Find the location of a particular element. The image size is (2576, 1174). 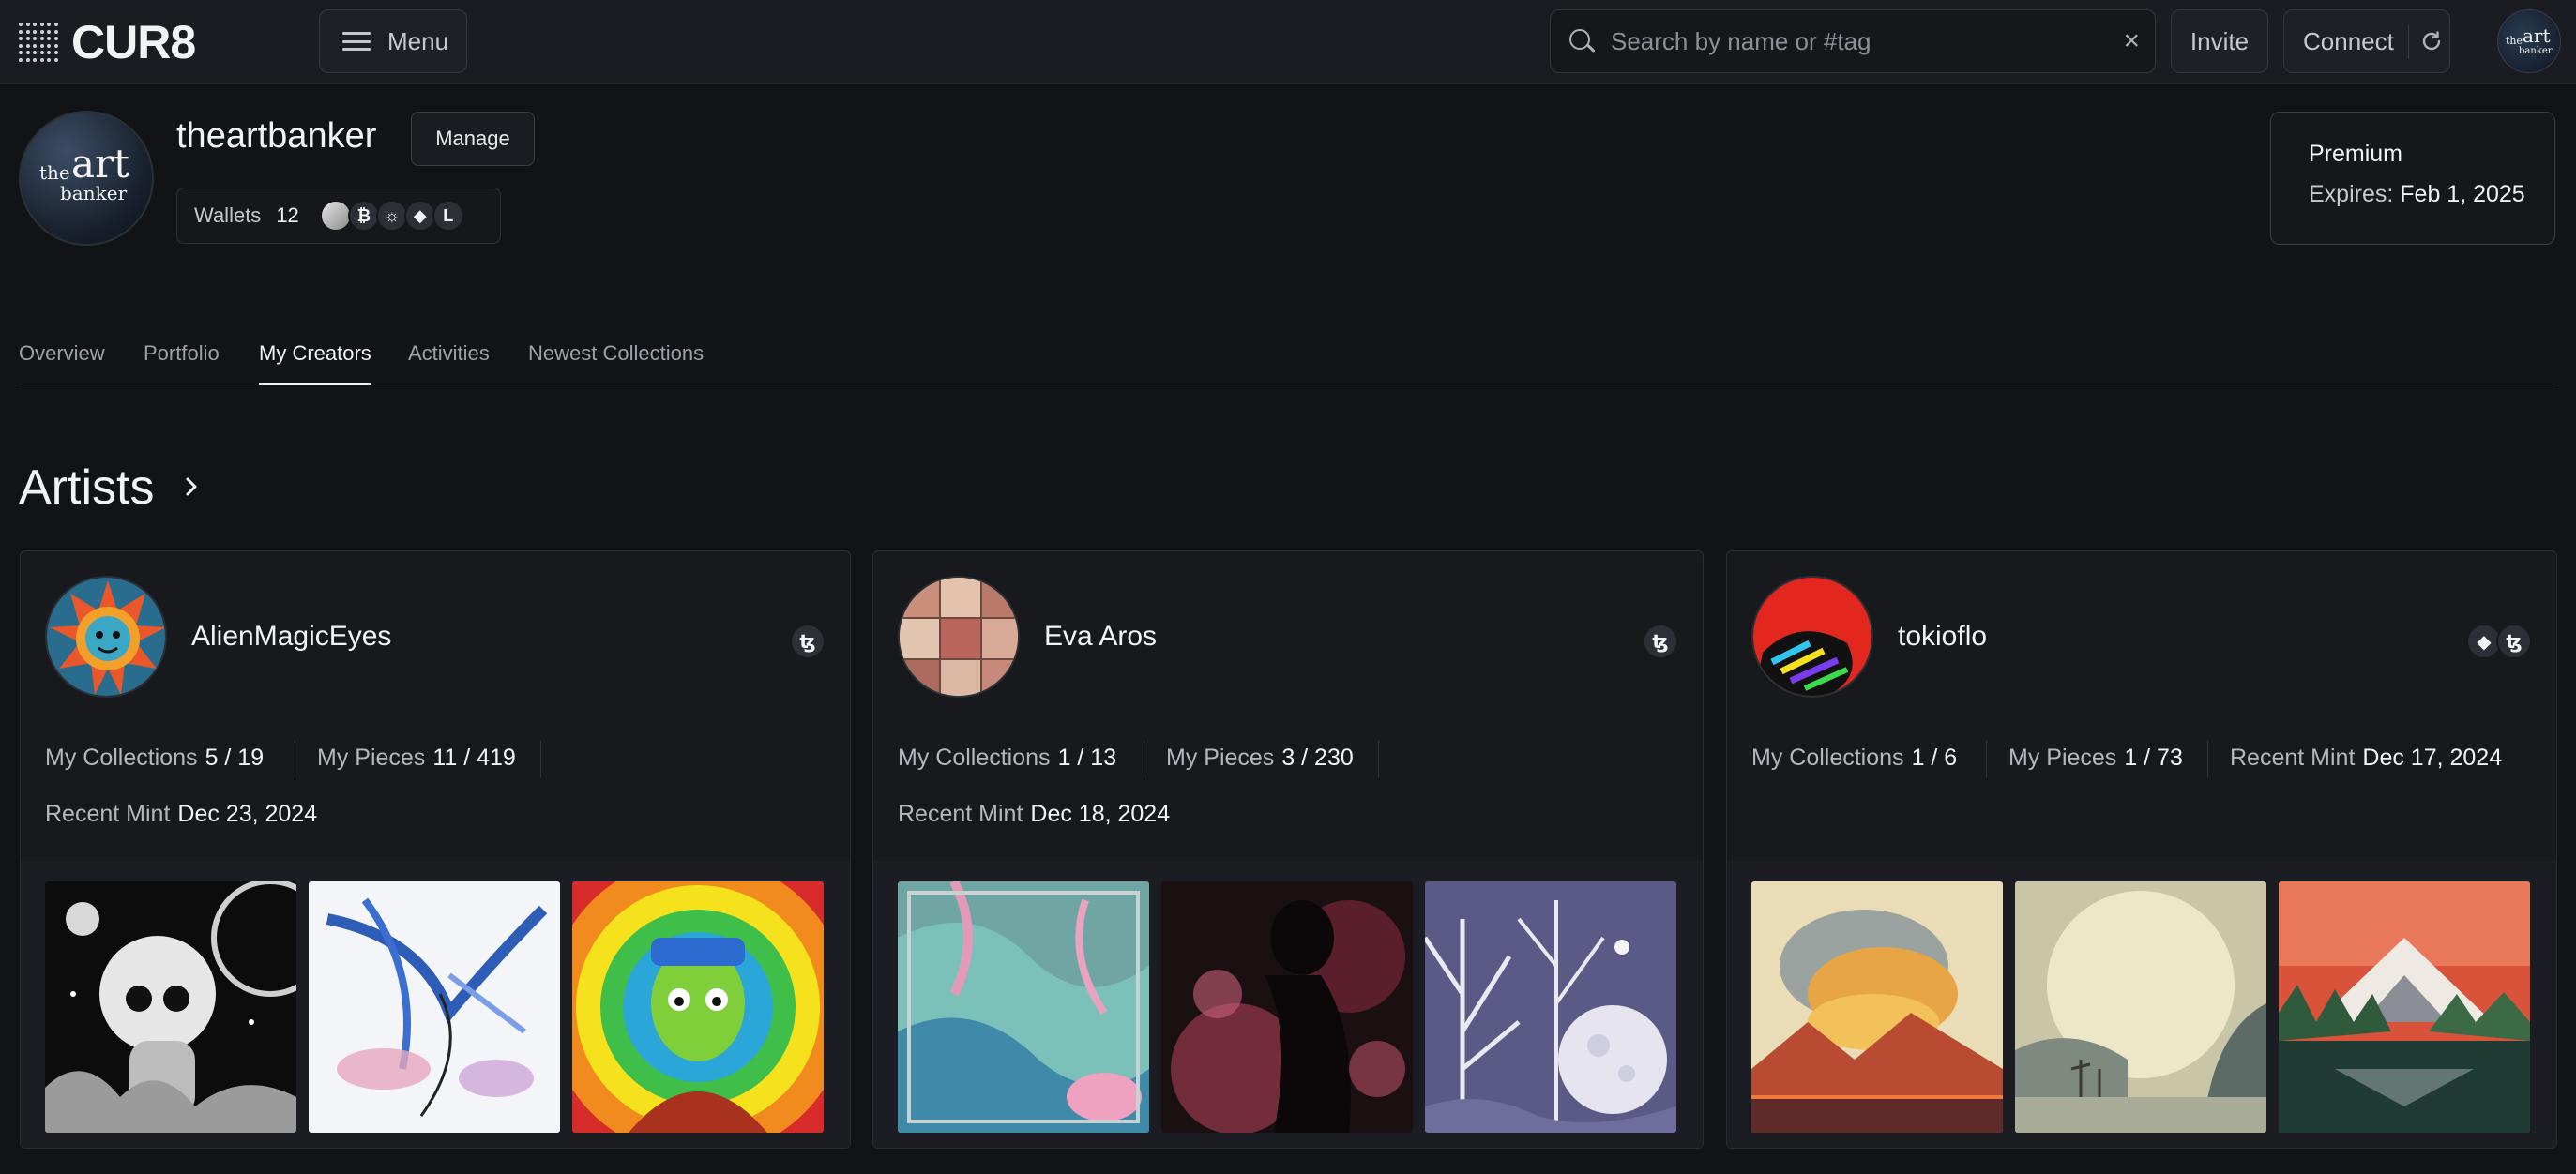

wallets-count: 12 is located at coordinates (287, 215).